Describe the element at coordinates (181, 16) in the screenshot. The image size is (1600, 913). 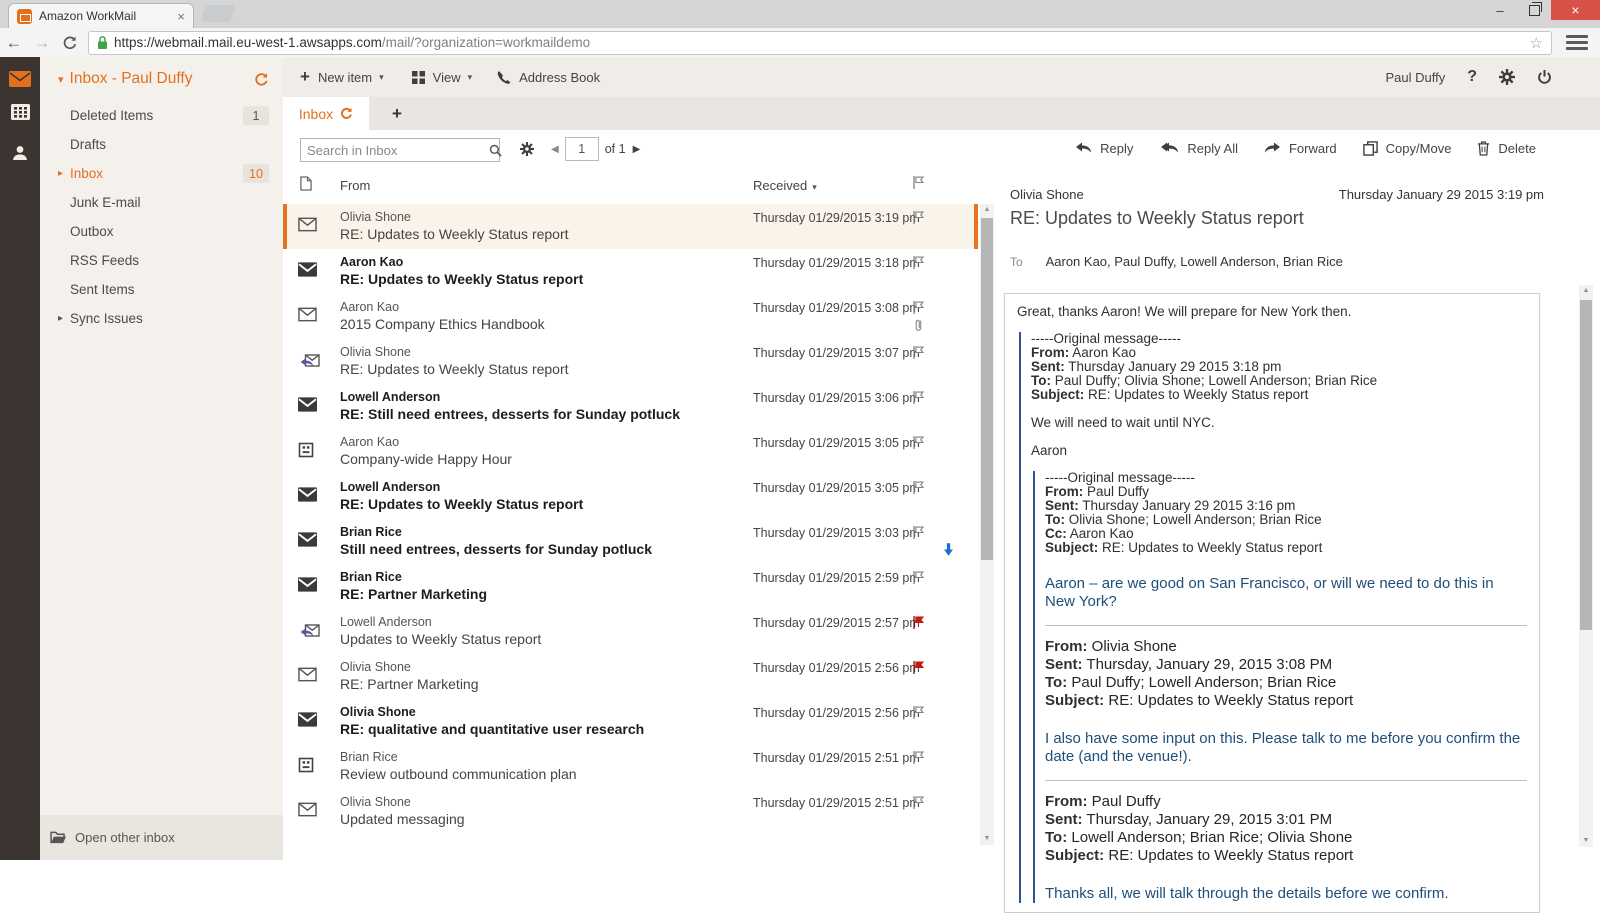
I see `tab-close-icon: ×` at that location.